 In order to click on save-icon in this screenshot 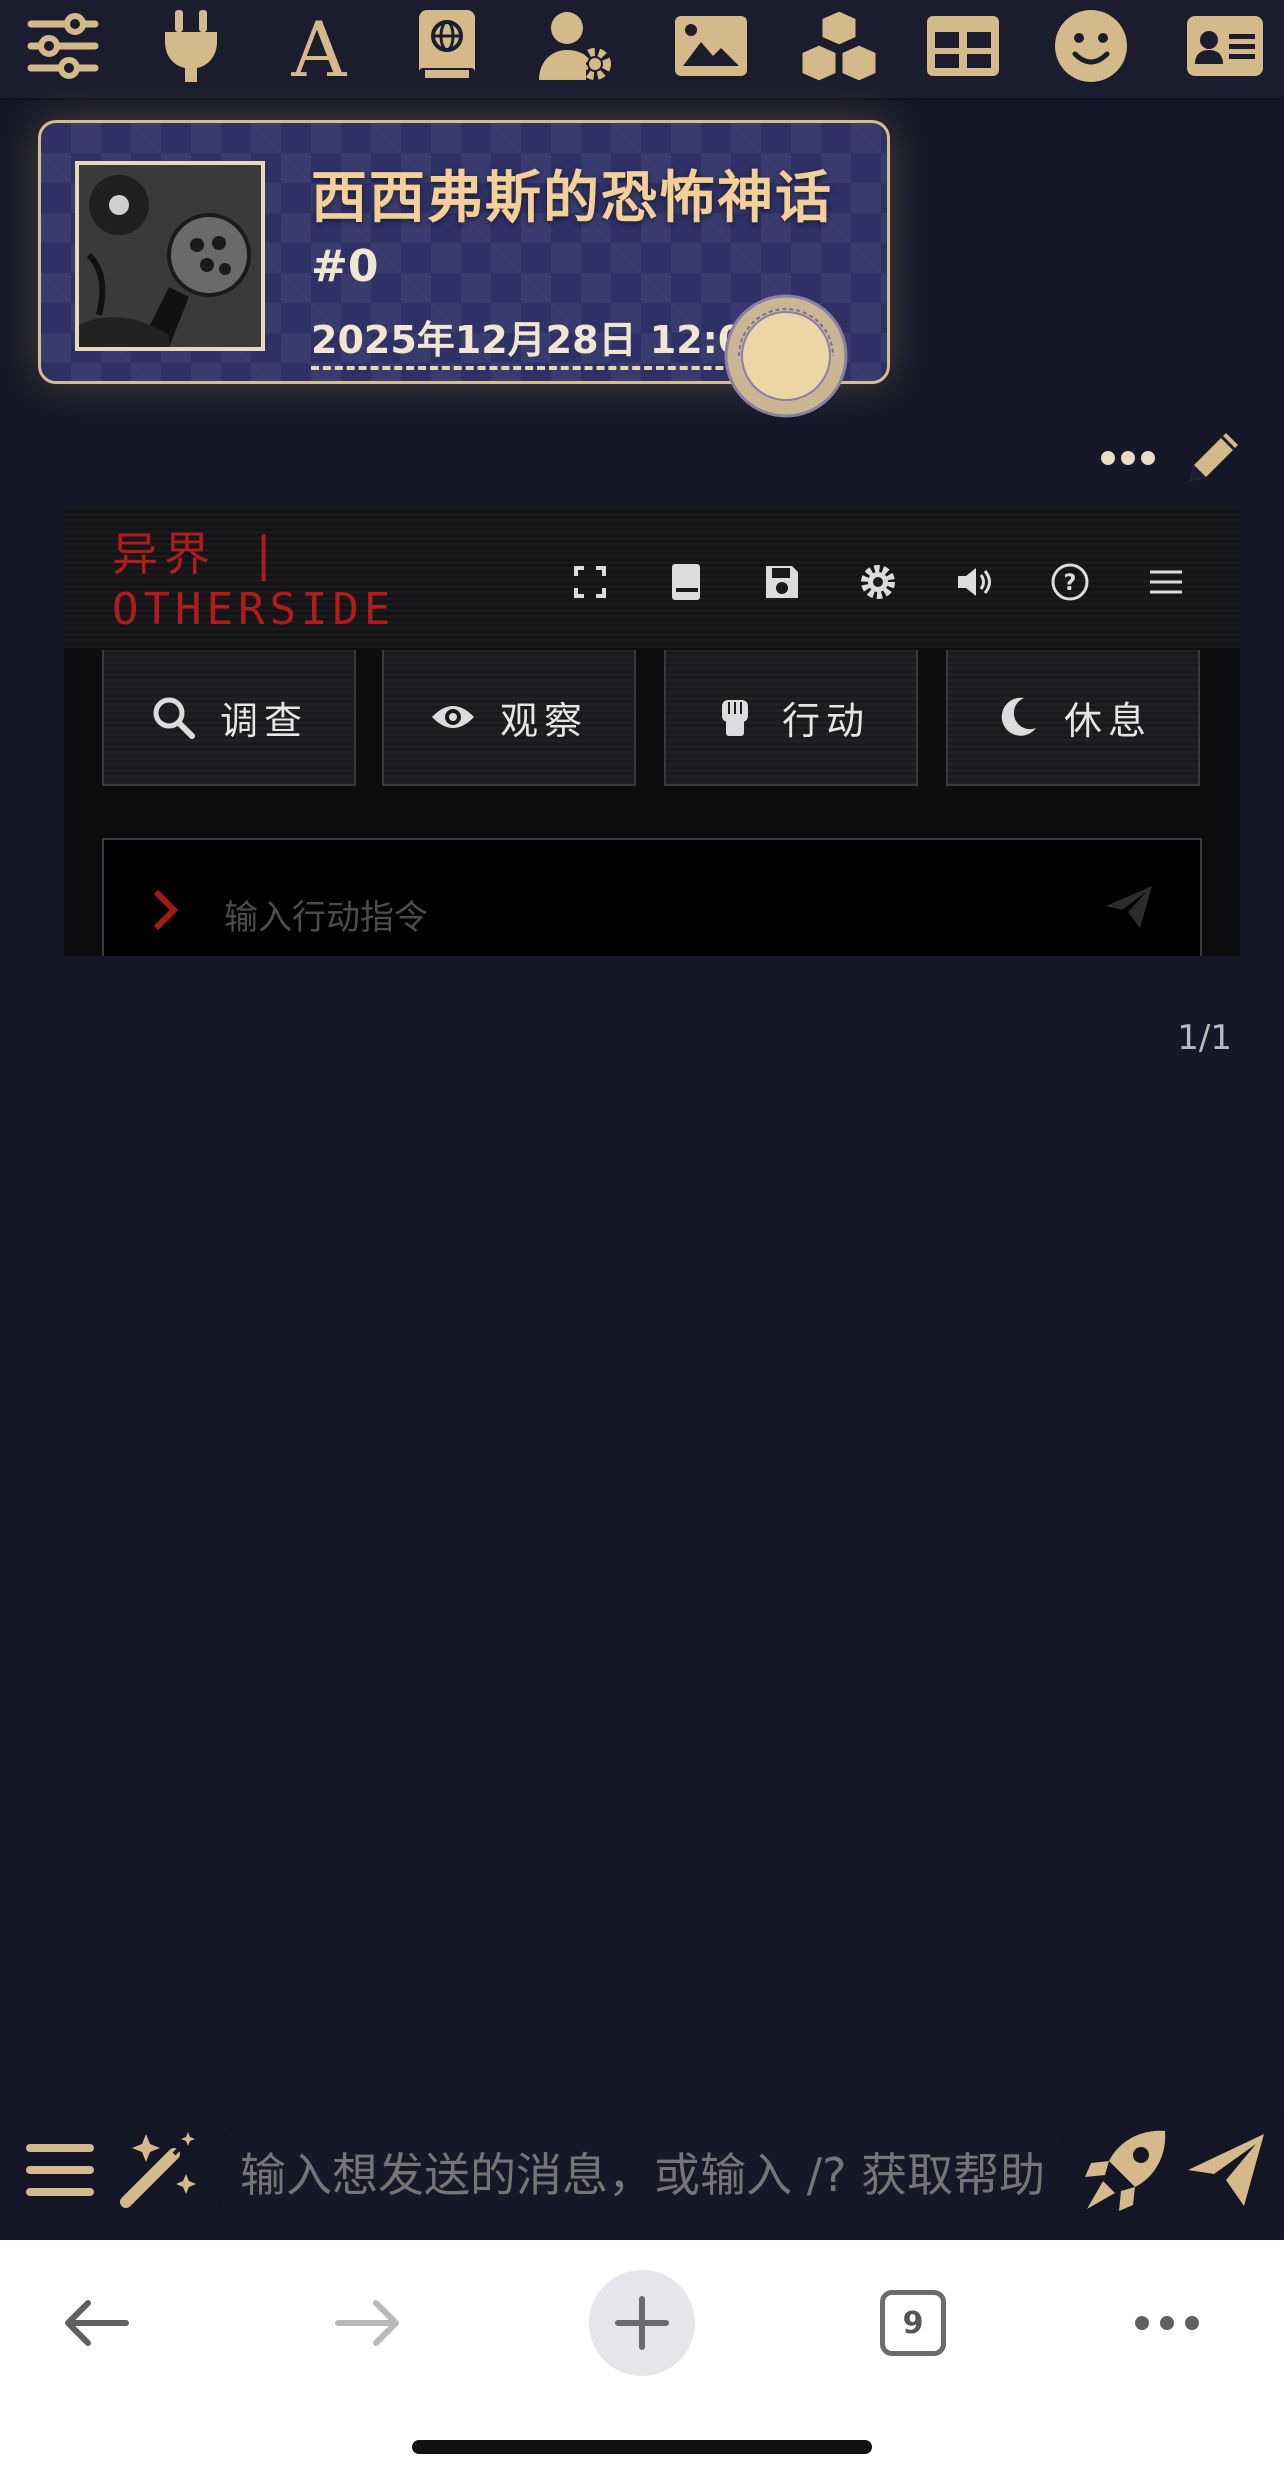, I will do `click(782, 582)`.